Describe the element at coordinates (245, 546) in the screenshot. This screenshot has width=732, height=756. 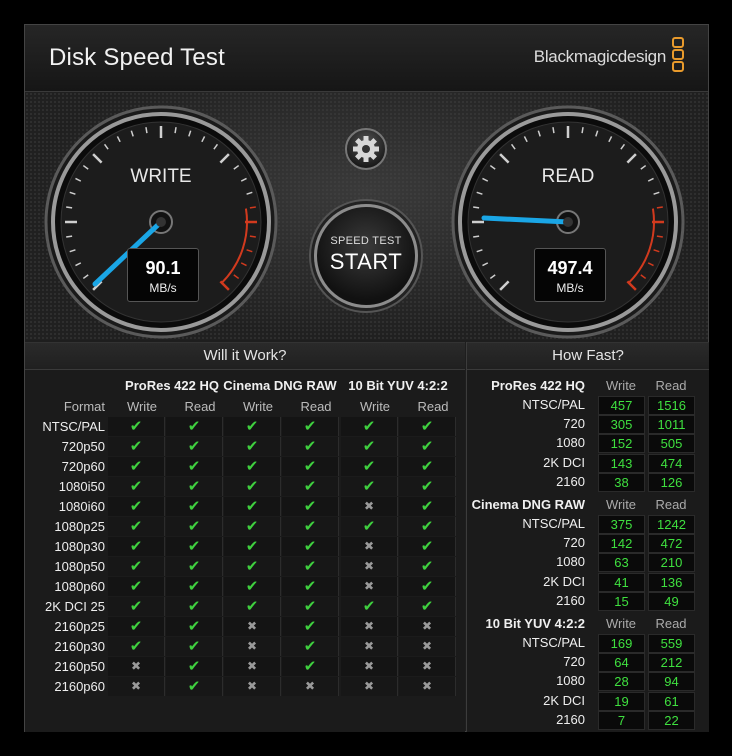
I see `format-row: 1080p30 ✔ ✔ ✔ ✔ ✖ ✔` at that location.